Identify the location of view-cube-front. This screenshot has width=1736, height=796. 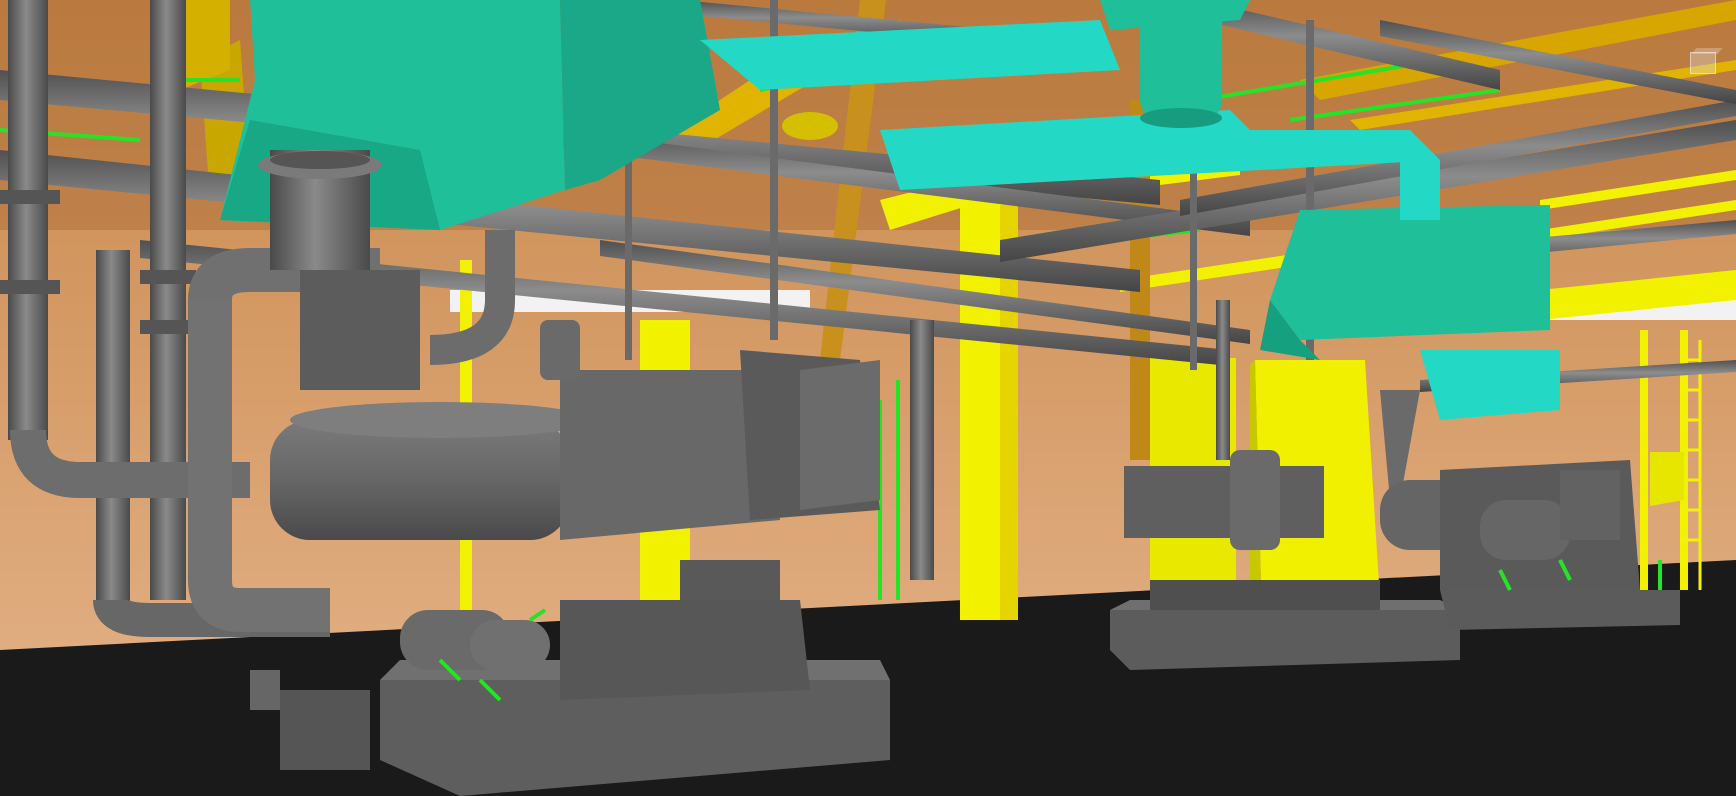
(1703, 63).